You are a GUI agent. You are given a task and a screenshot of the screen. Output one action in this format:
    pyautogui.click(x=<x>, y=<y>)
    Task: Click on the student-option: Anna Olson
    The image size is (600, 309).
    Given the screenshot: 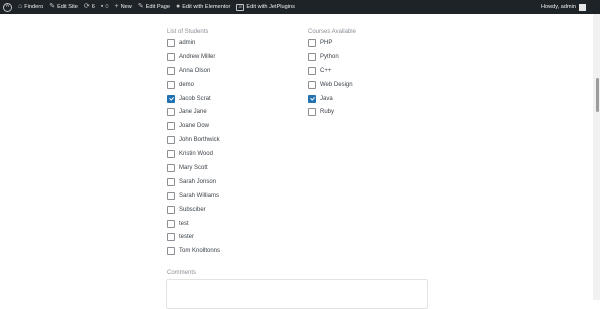 What is the action you would take?
    pyautogui.click(x=193, y=71)
    